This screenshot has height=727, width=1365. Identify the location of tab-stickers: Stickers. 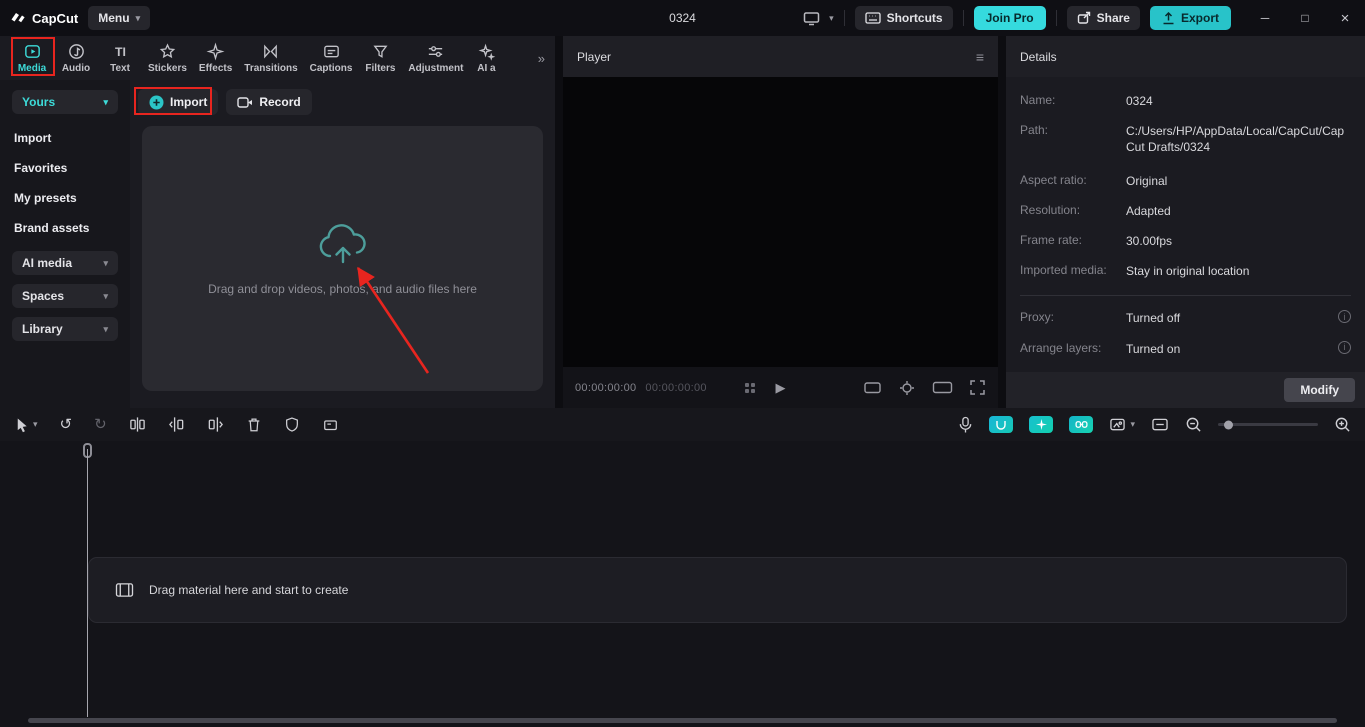
(167, 58).